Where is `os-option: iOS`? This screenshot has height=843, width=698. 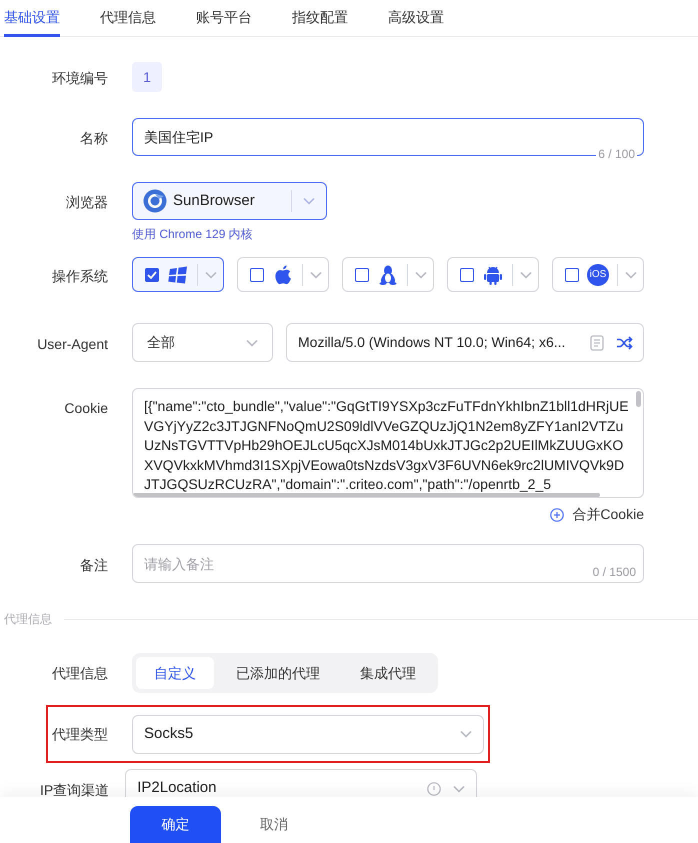
os-option: iOS is located at coordinates (598, 274).